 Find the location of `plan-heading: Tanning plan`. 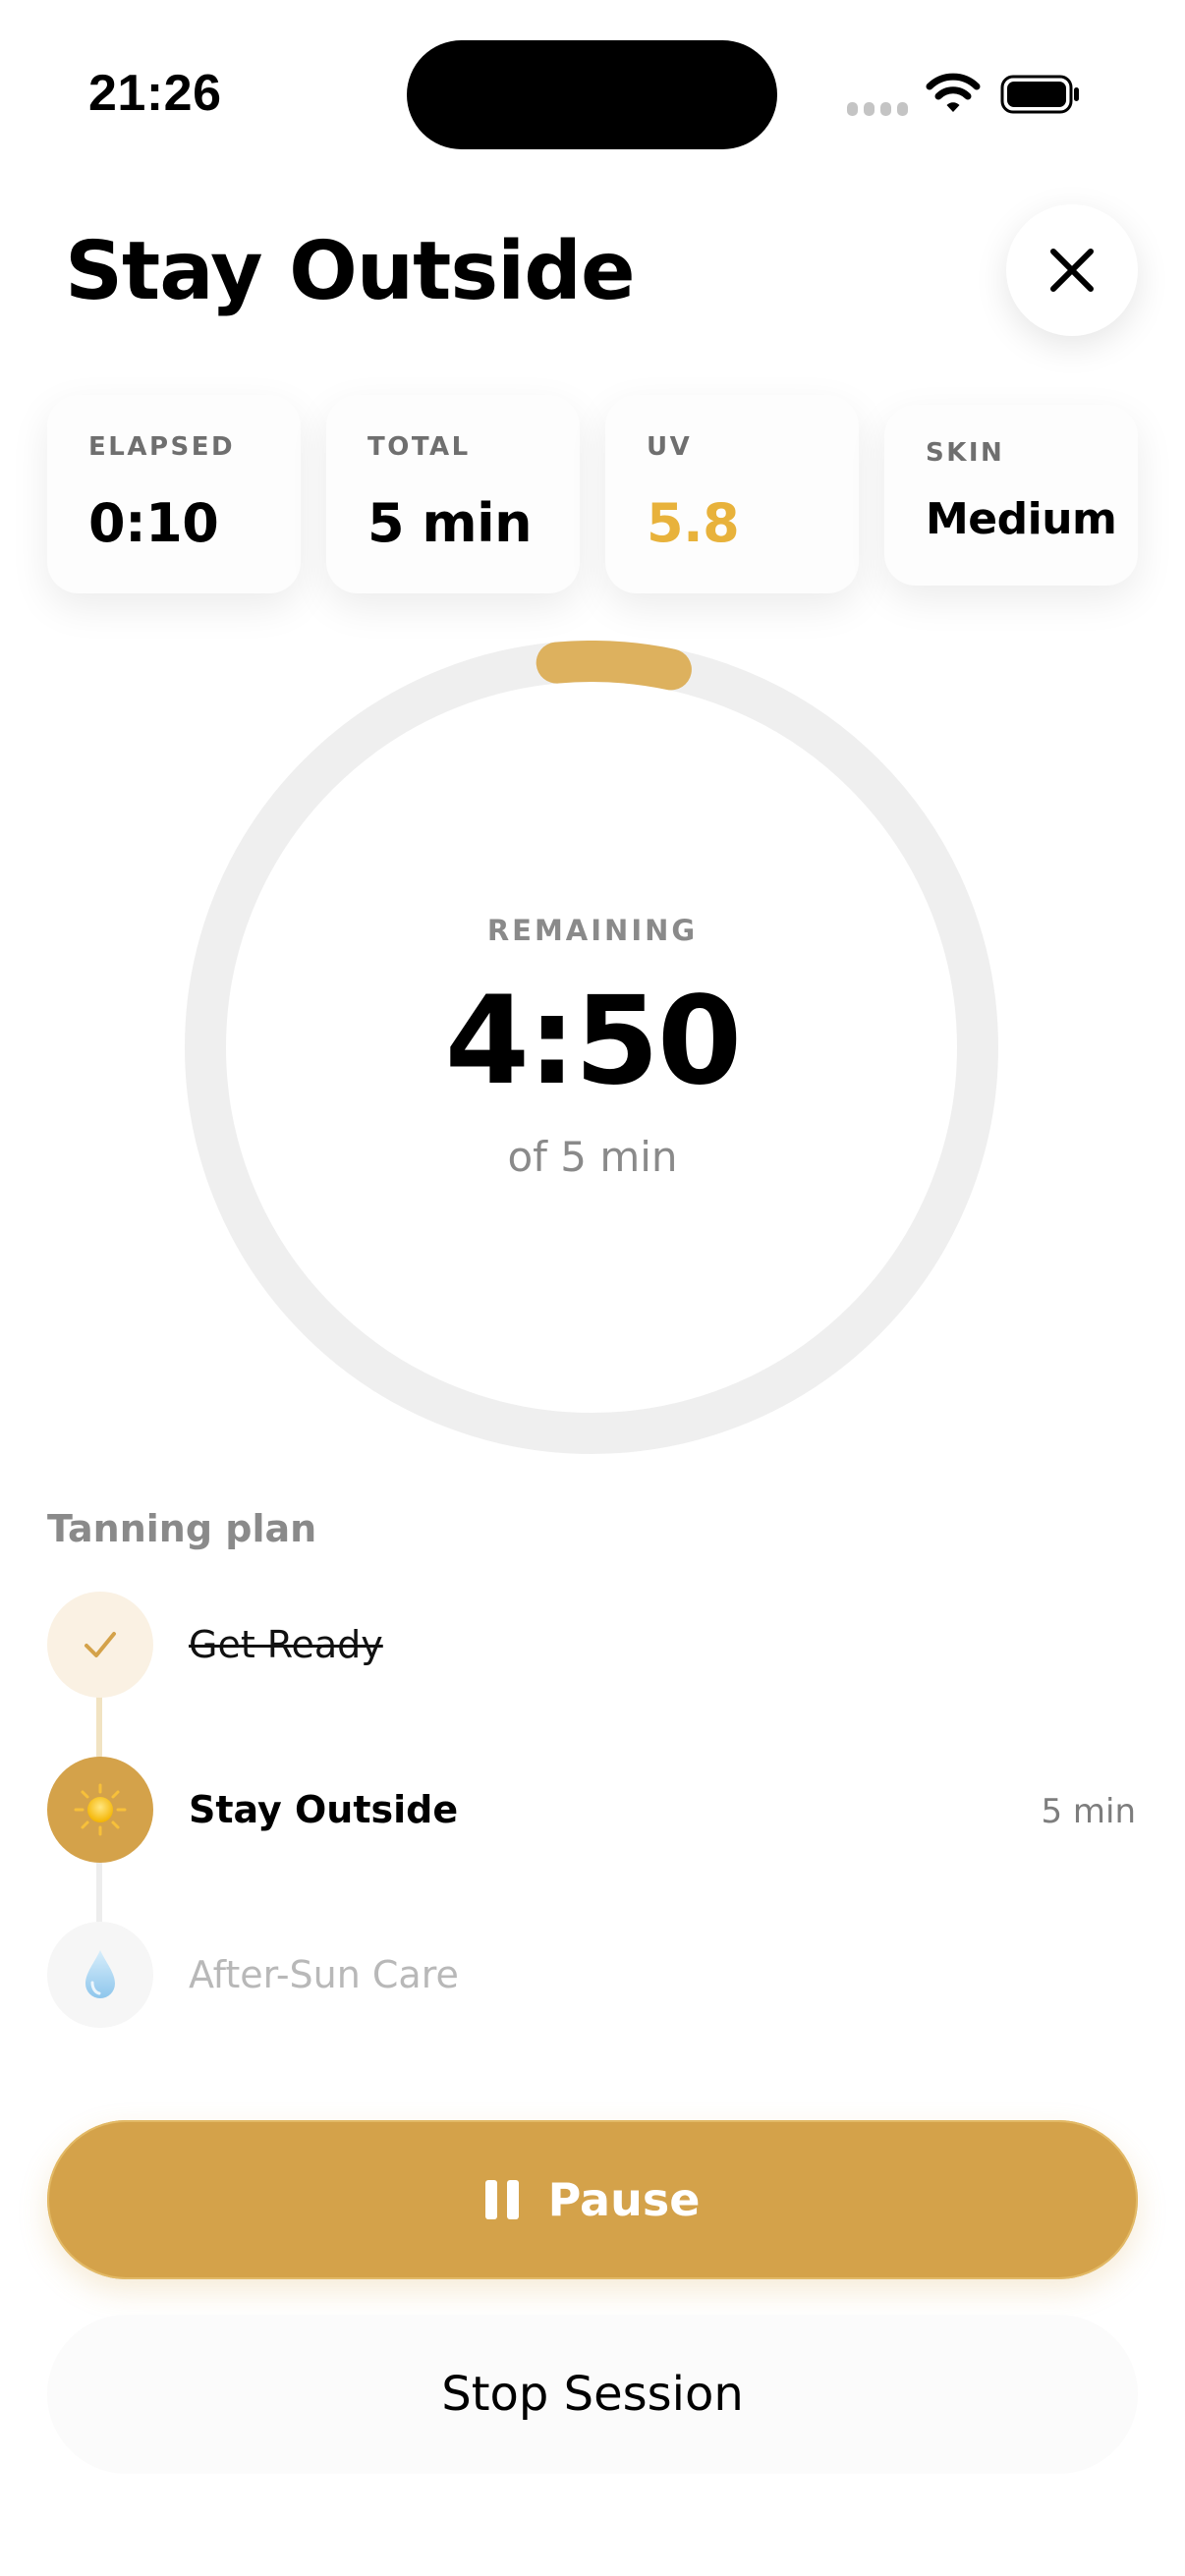

plan-heading: Tanning plan is located at coordinates (182, 1528).